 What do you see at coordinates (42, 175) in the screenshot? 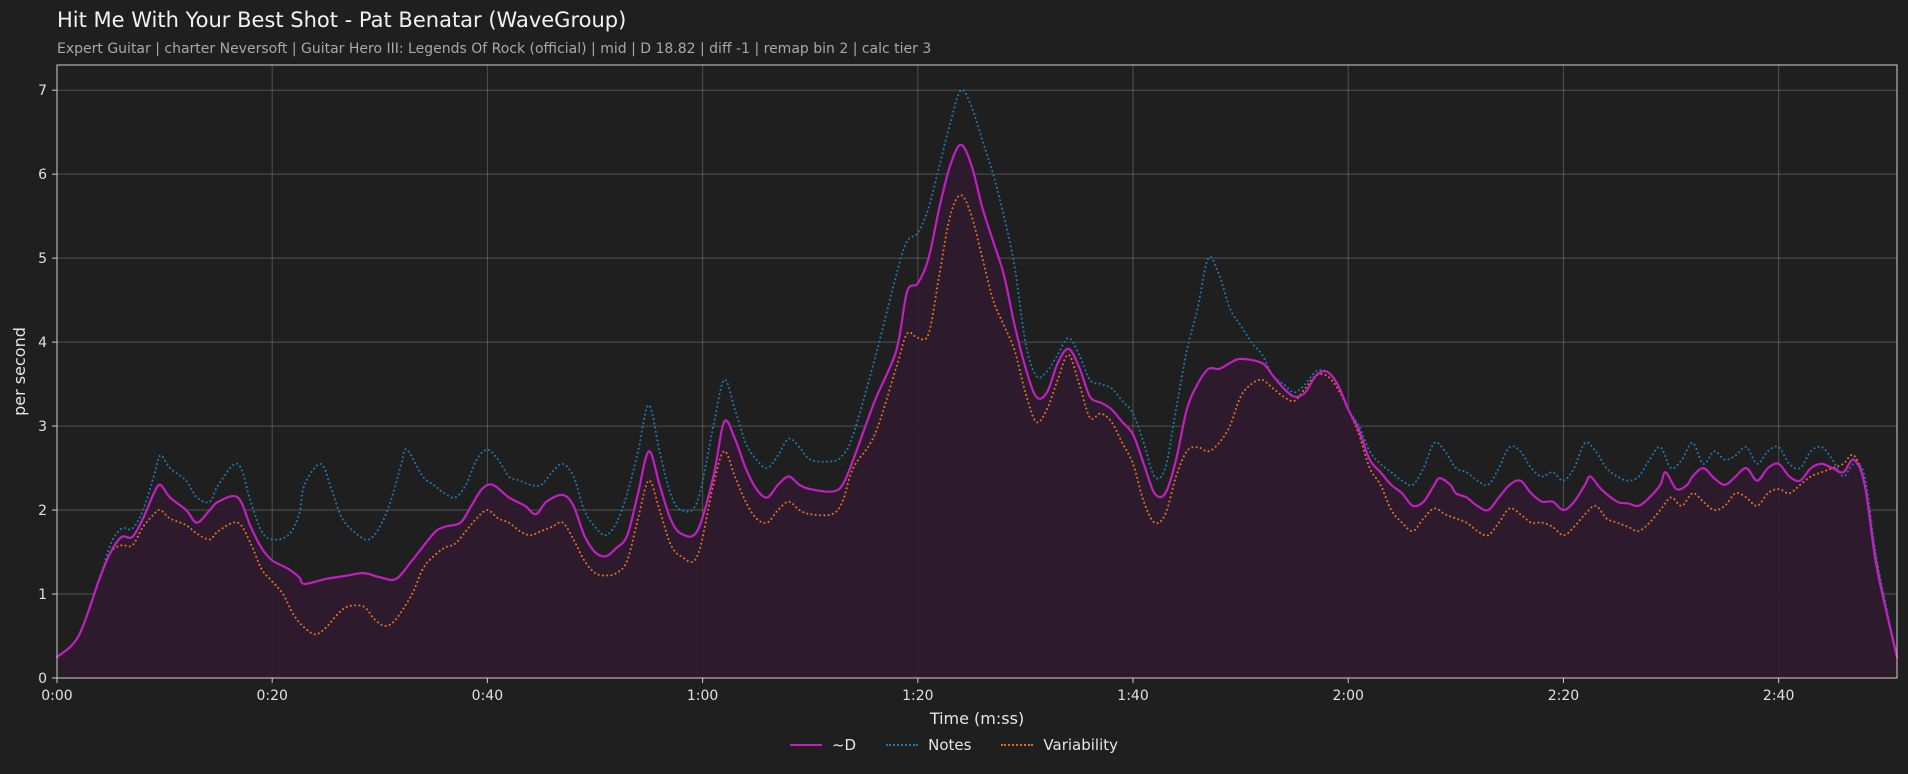
I see `y-tick-label: 6` at bounding box center [42, 175].